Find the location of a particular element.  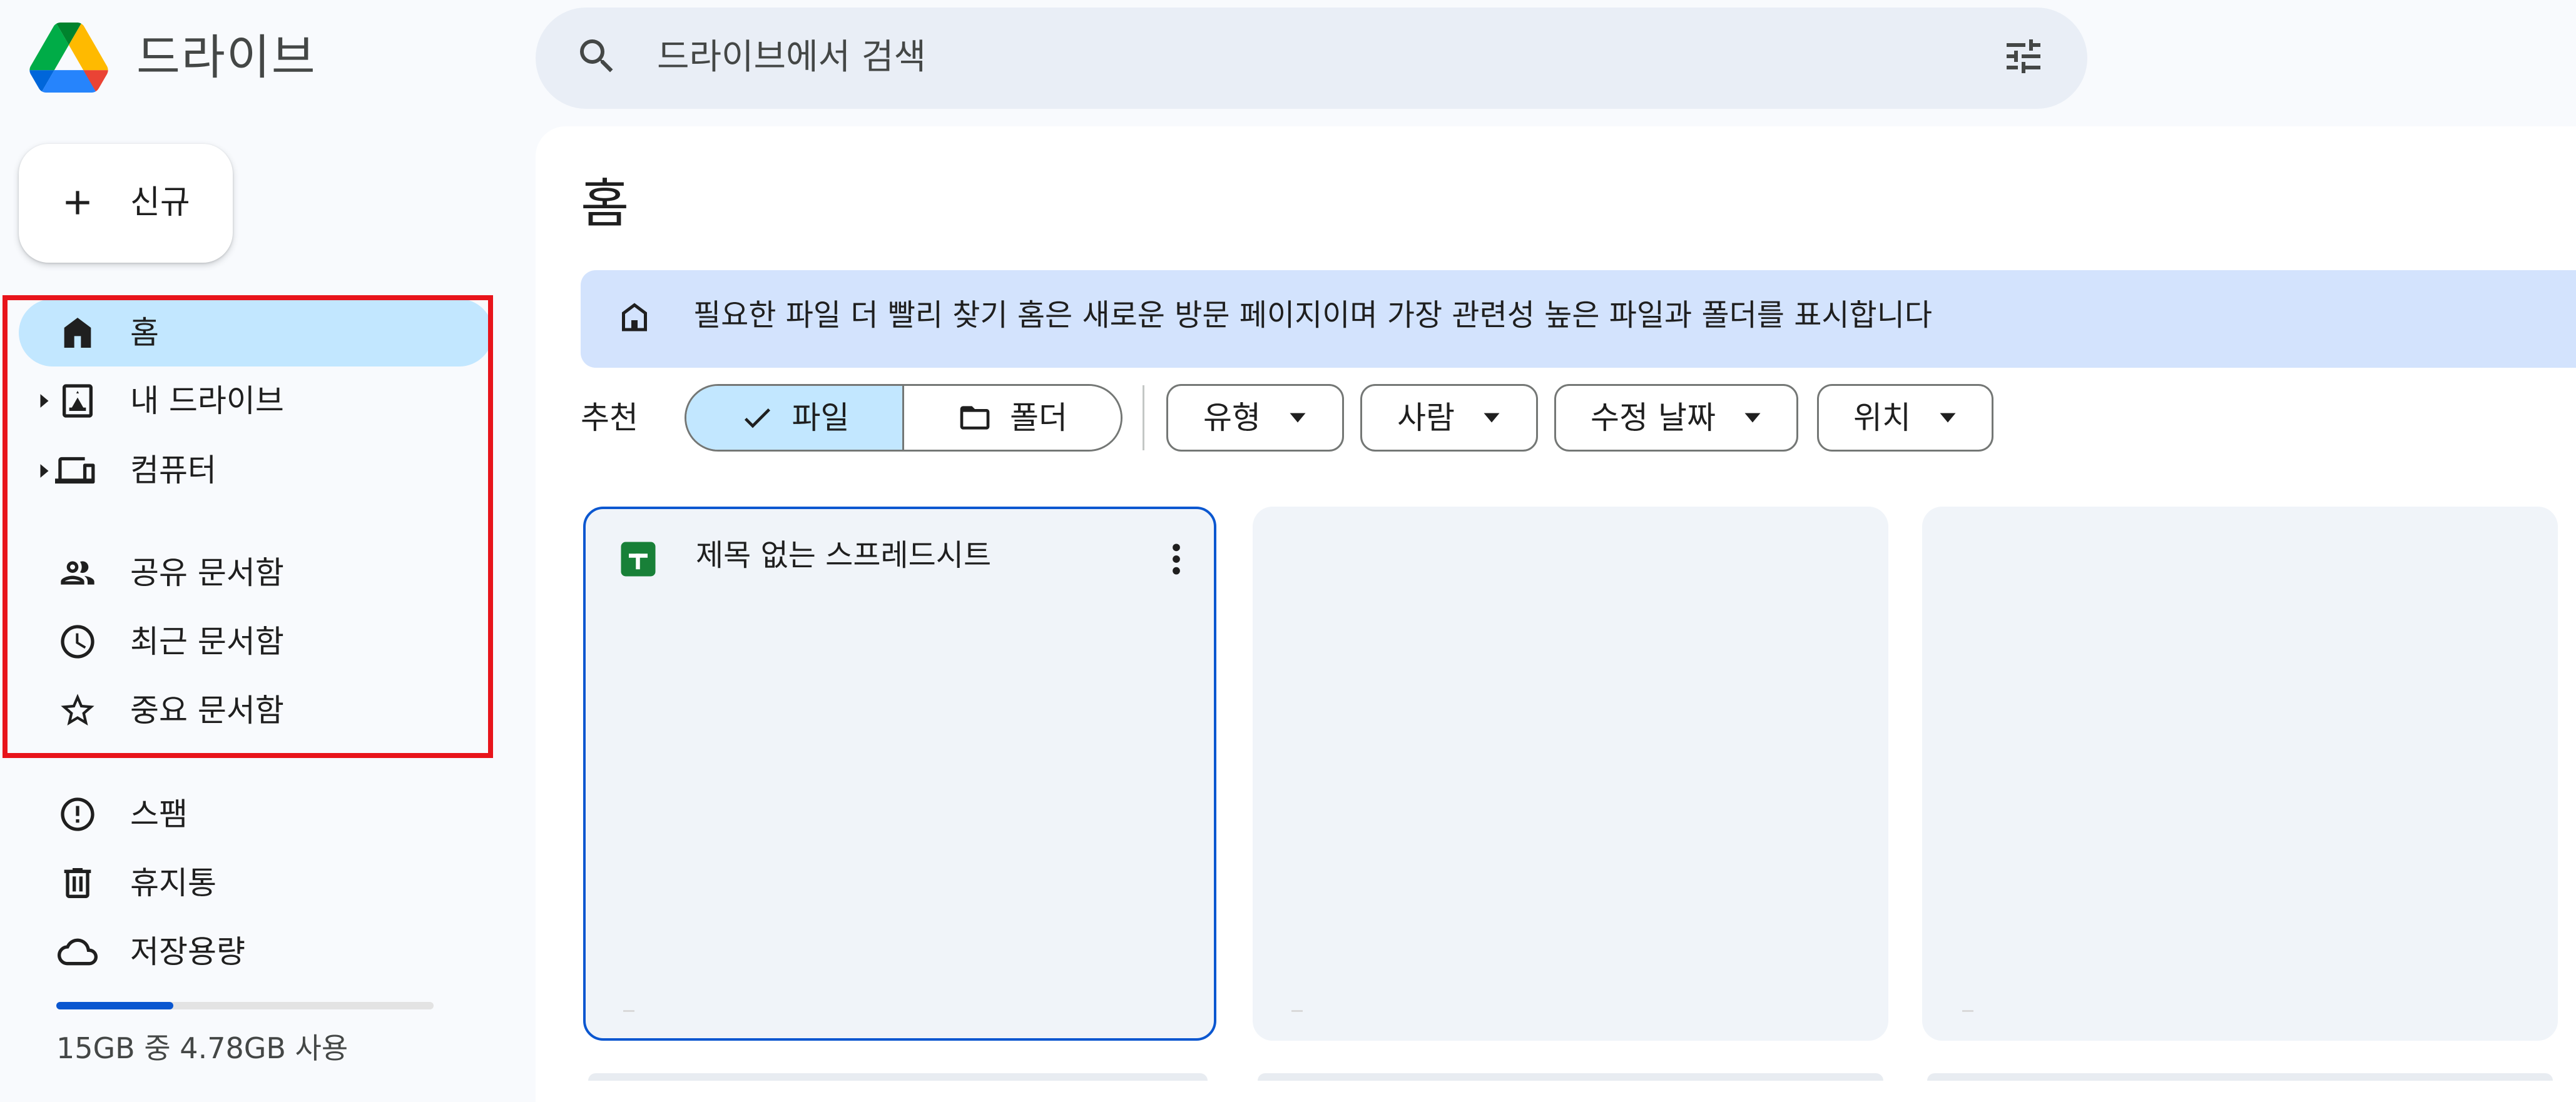

filter-chip-label: 유형 is located at coordinates (1232, 418).